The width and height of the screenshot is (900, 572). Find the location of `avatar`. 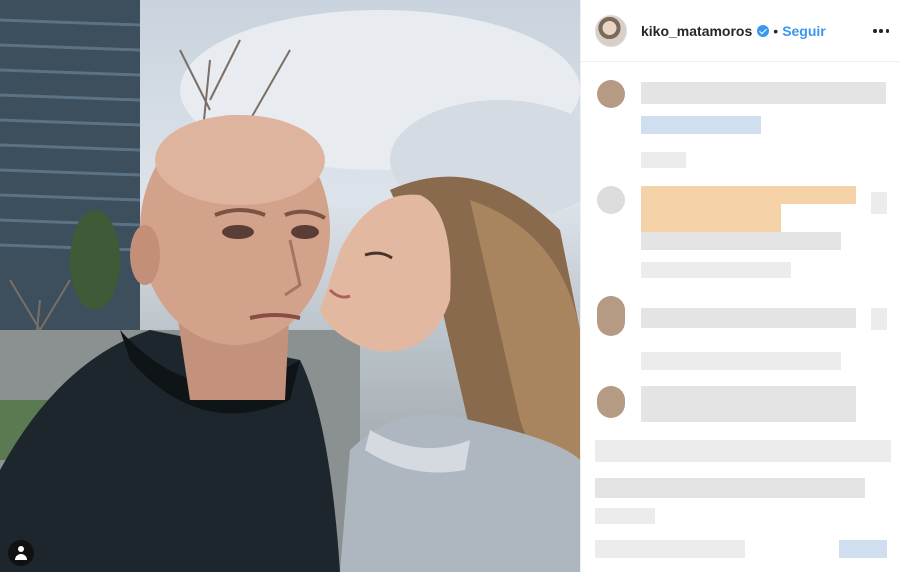

avatar is located at coordinates (611, 30).